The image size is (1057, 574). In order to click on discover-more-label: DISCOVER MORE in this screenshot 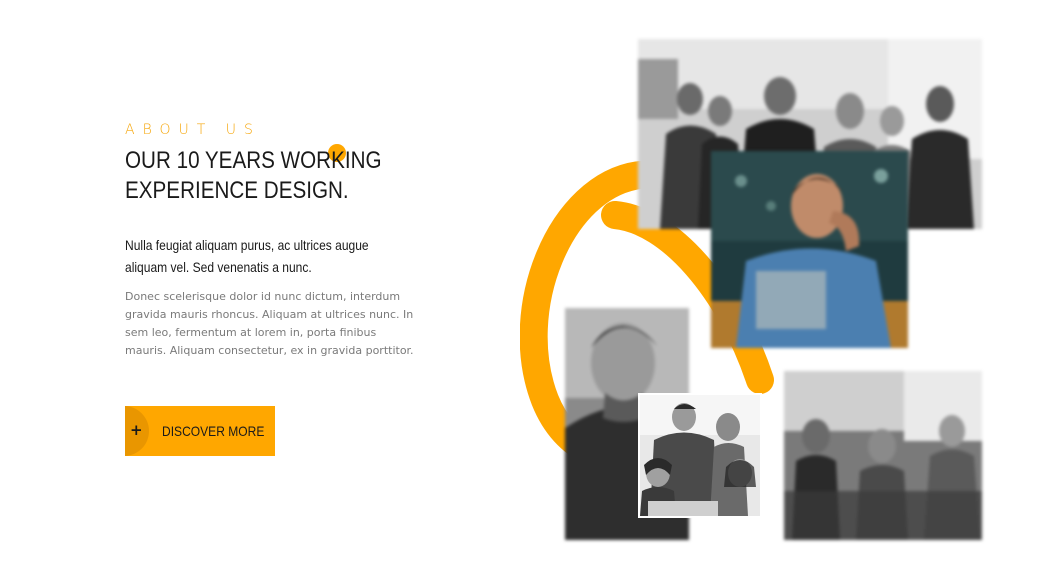, I will do `click(213, 431)`.